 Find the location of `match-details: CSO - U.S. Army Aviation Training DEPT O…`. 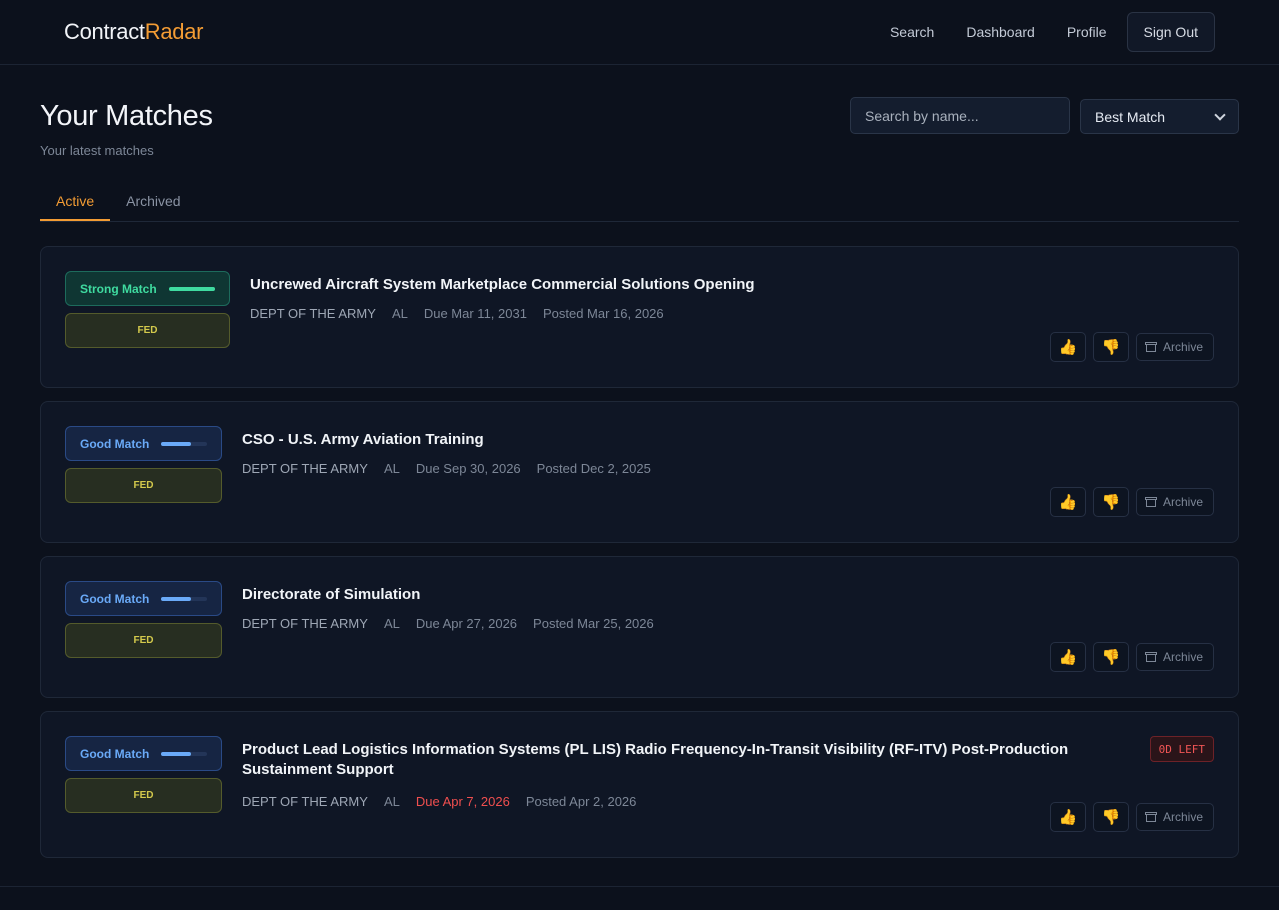

match-details: CSO - U.S. Army Aviation Training DEPT O… is located at coordinates (728, 484).